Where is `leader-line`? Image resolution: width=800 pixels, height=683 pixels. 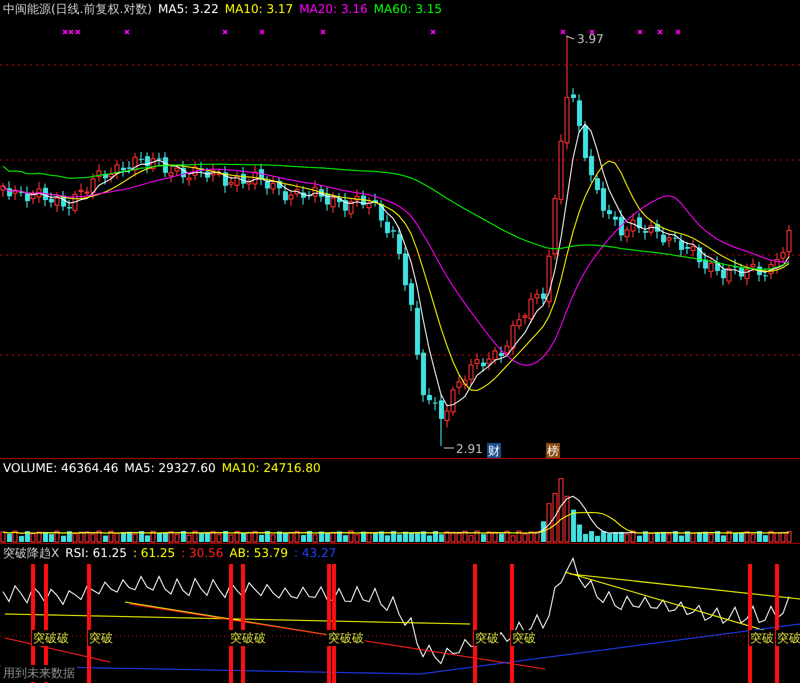
leader-line is located at coordinates (570, 38).